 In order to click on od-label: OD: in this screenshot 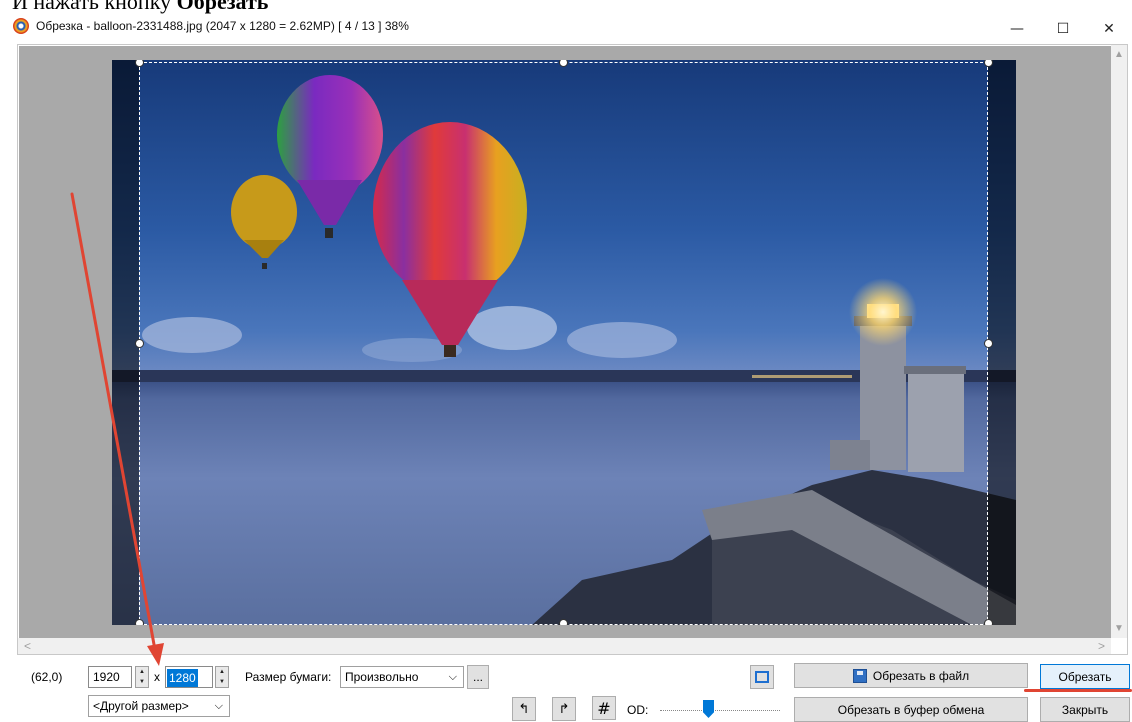, I will do `click(638, 710)`.